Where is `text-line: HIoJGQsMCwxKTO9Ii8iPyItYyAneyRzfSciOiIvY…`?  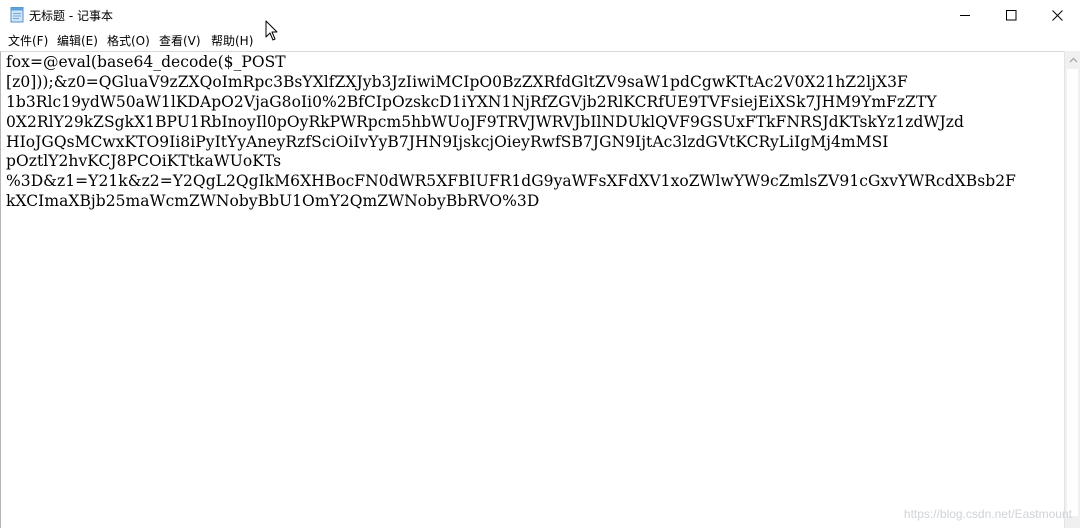 text-line: HIoJGQsMCwxKTO9Ii8iPyItYyAneyRzfSciOiIvY… is located at coordinates (447, 141).